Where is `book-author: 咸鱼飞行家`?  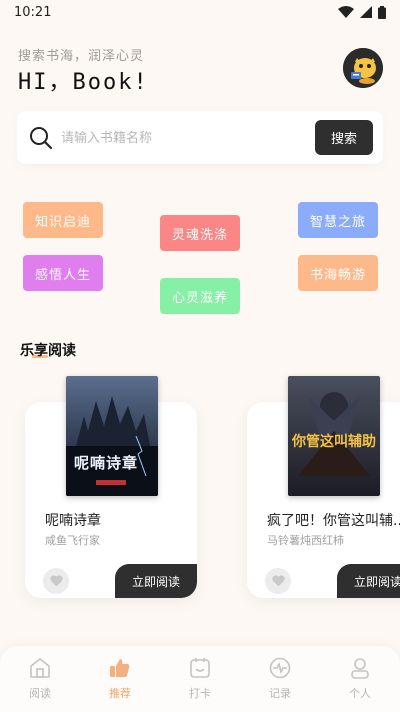 book-author: 咸鱼飞行家 is located at coordinates (72, 540).